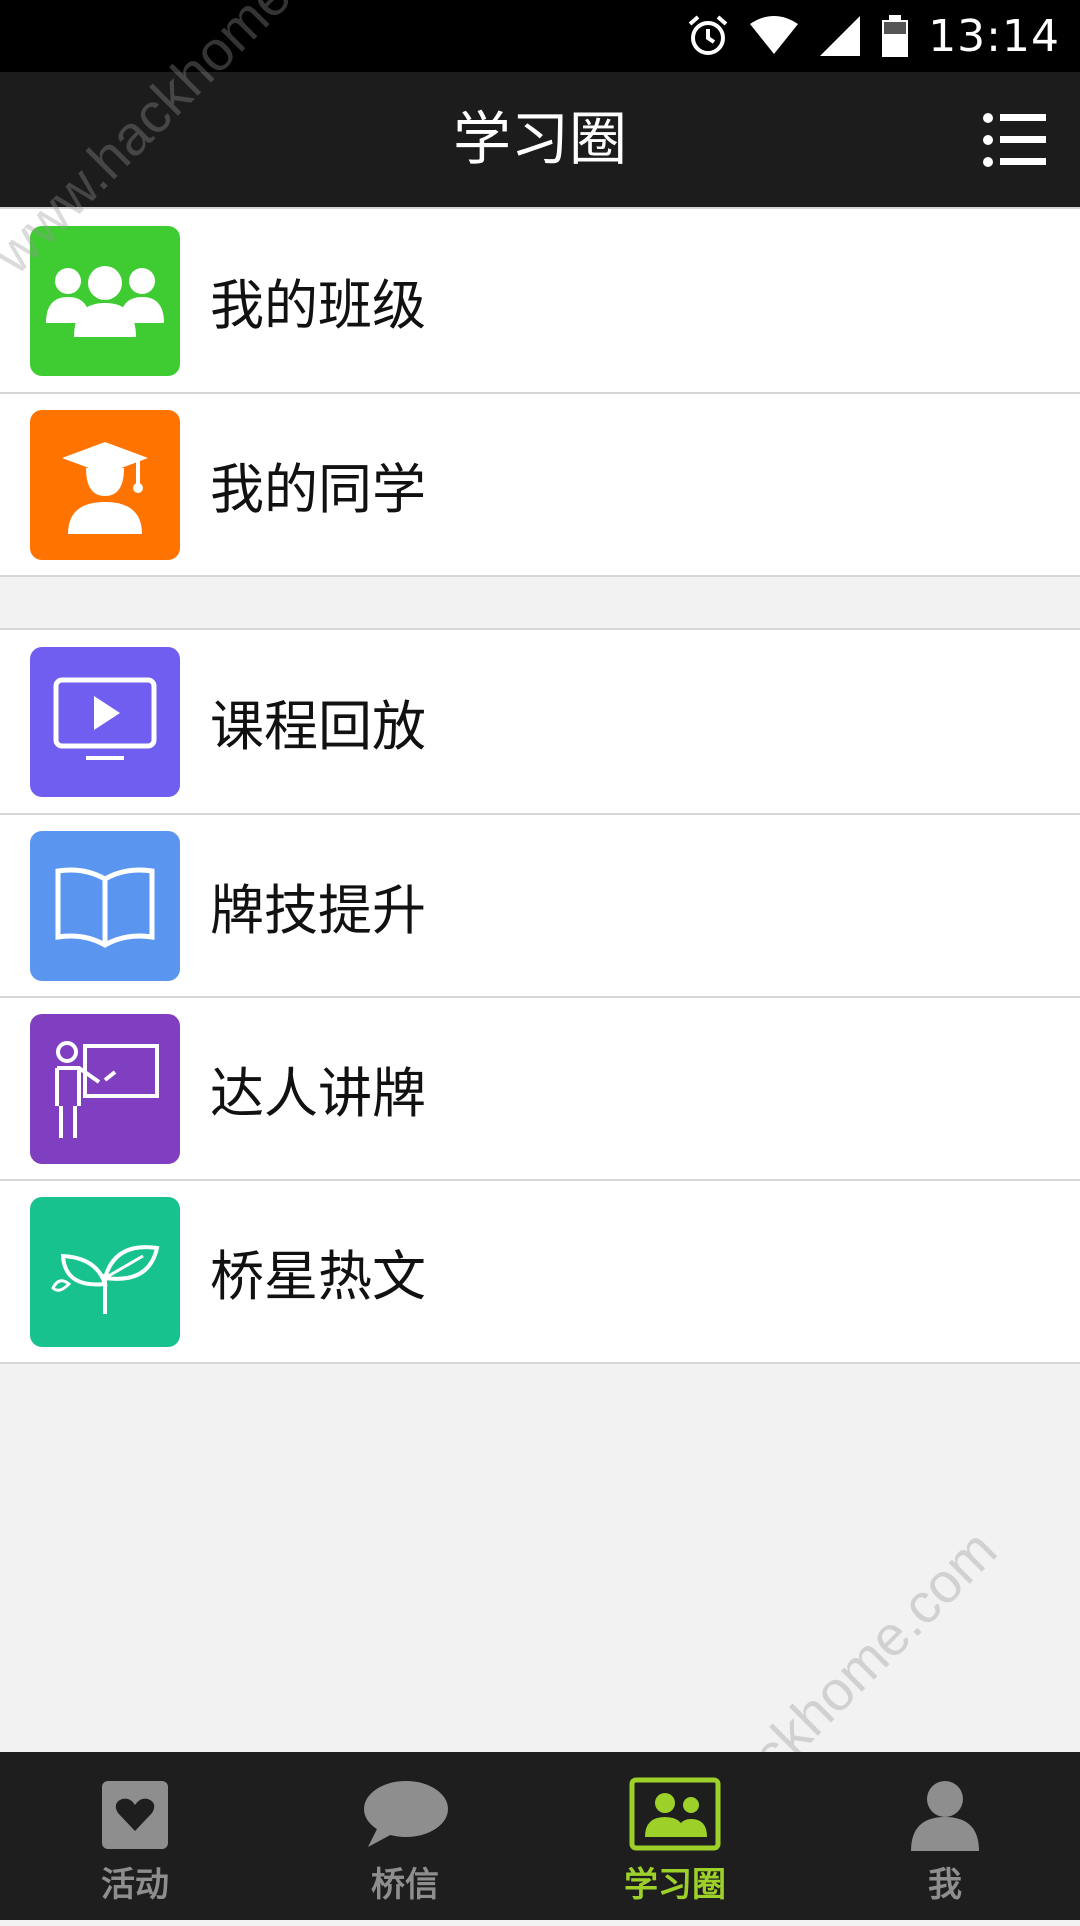 The width and height of the screenshot is (1080, 1926). Describe the element at coordinates (406, 1814) in the screenshot. I see `chat-bubble-icon` at that location.